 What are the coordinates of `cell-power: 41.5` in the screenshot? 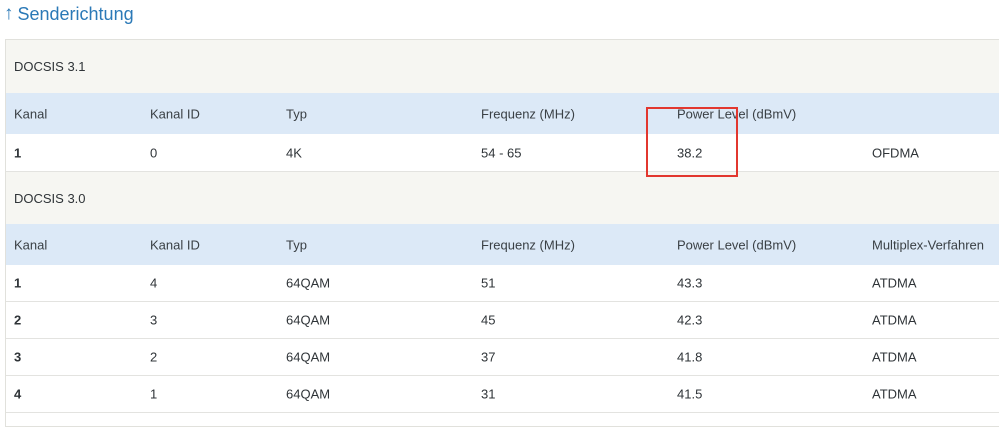 It's located at (690, 394).